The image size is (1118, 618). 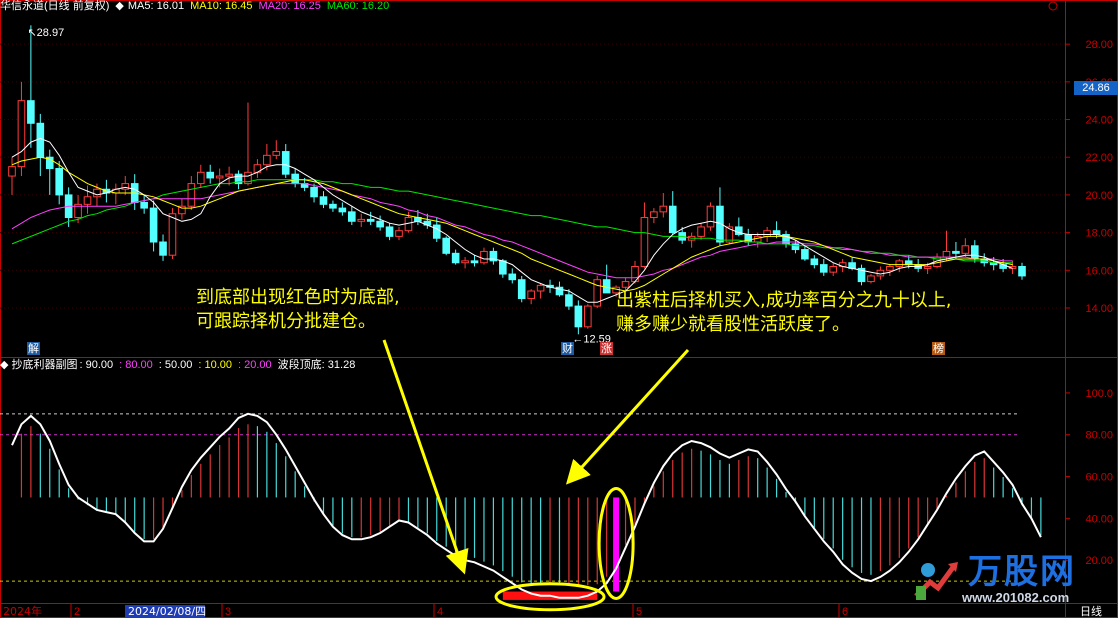 I want to click on brand-url: www.201082.com, so click(x=1016, y=597).